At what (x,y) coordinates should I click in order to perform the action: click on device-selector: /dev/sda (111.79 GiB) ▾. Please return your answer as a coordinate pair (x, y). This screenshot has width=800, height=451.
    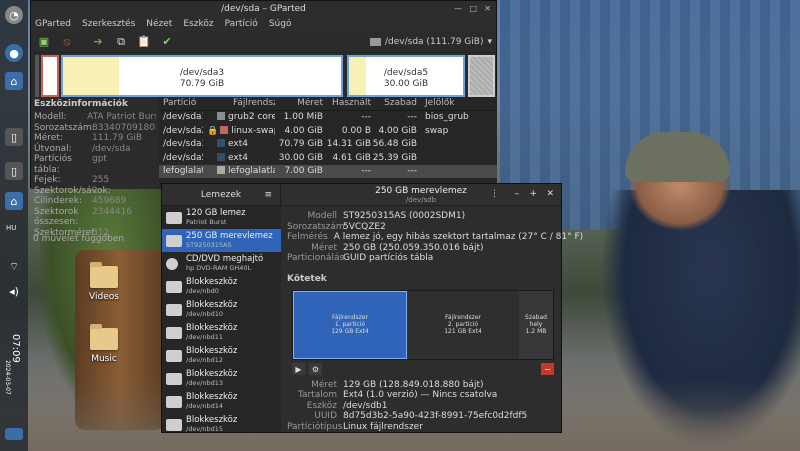
    Looking at the image, I should click on (431, 42).